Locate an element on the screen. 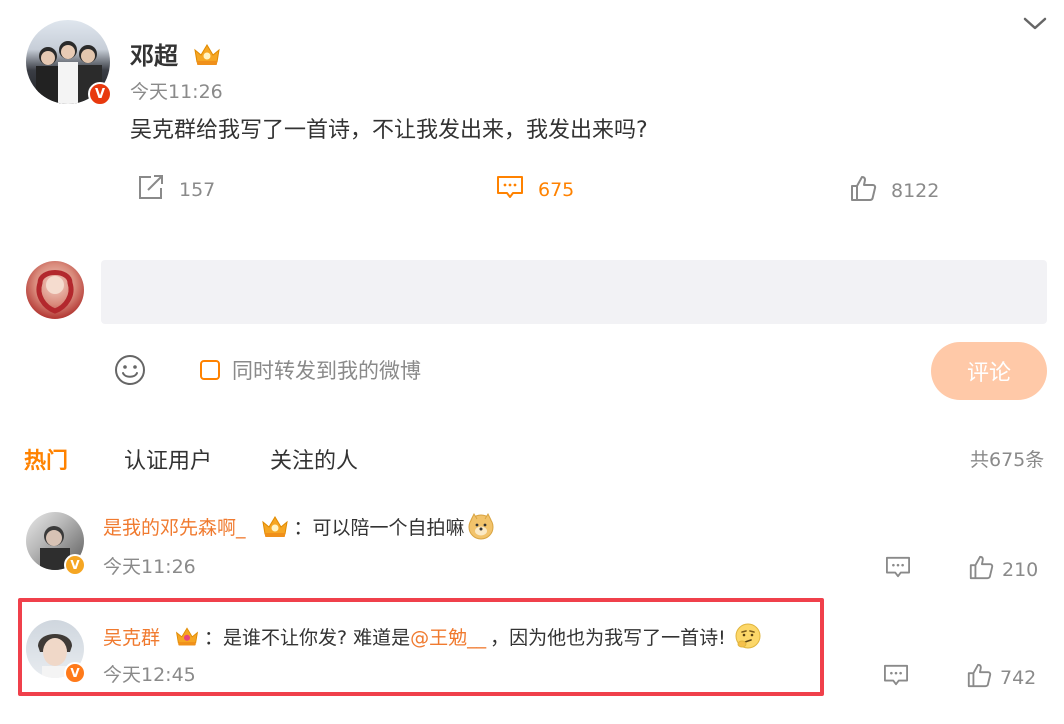 This screenshot has height=724, width=1064. comment-like-action: 210 is located at coordinates (1003, 569).